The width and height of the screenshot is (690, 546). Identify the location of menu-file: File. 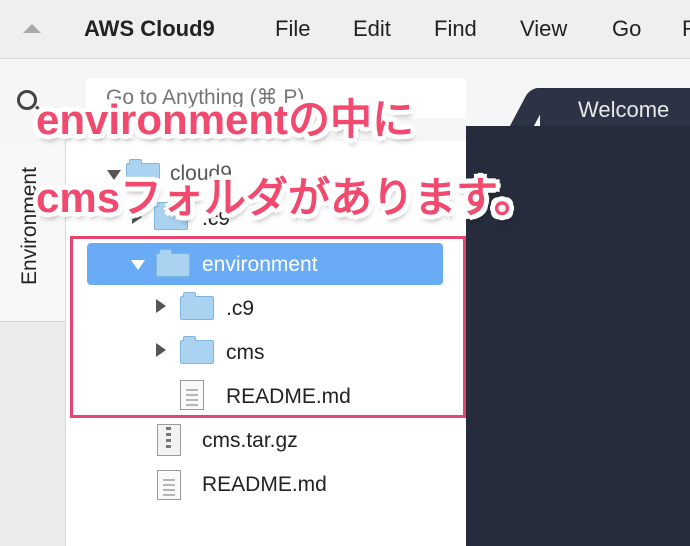
(292, 29).